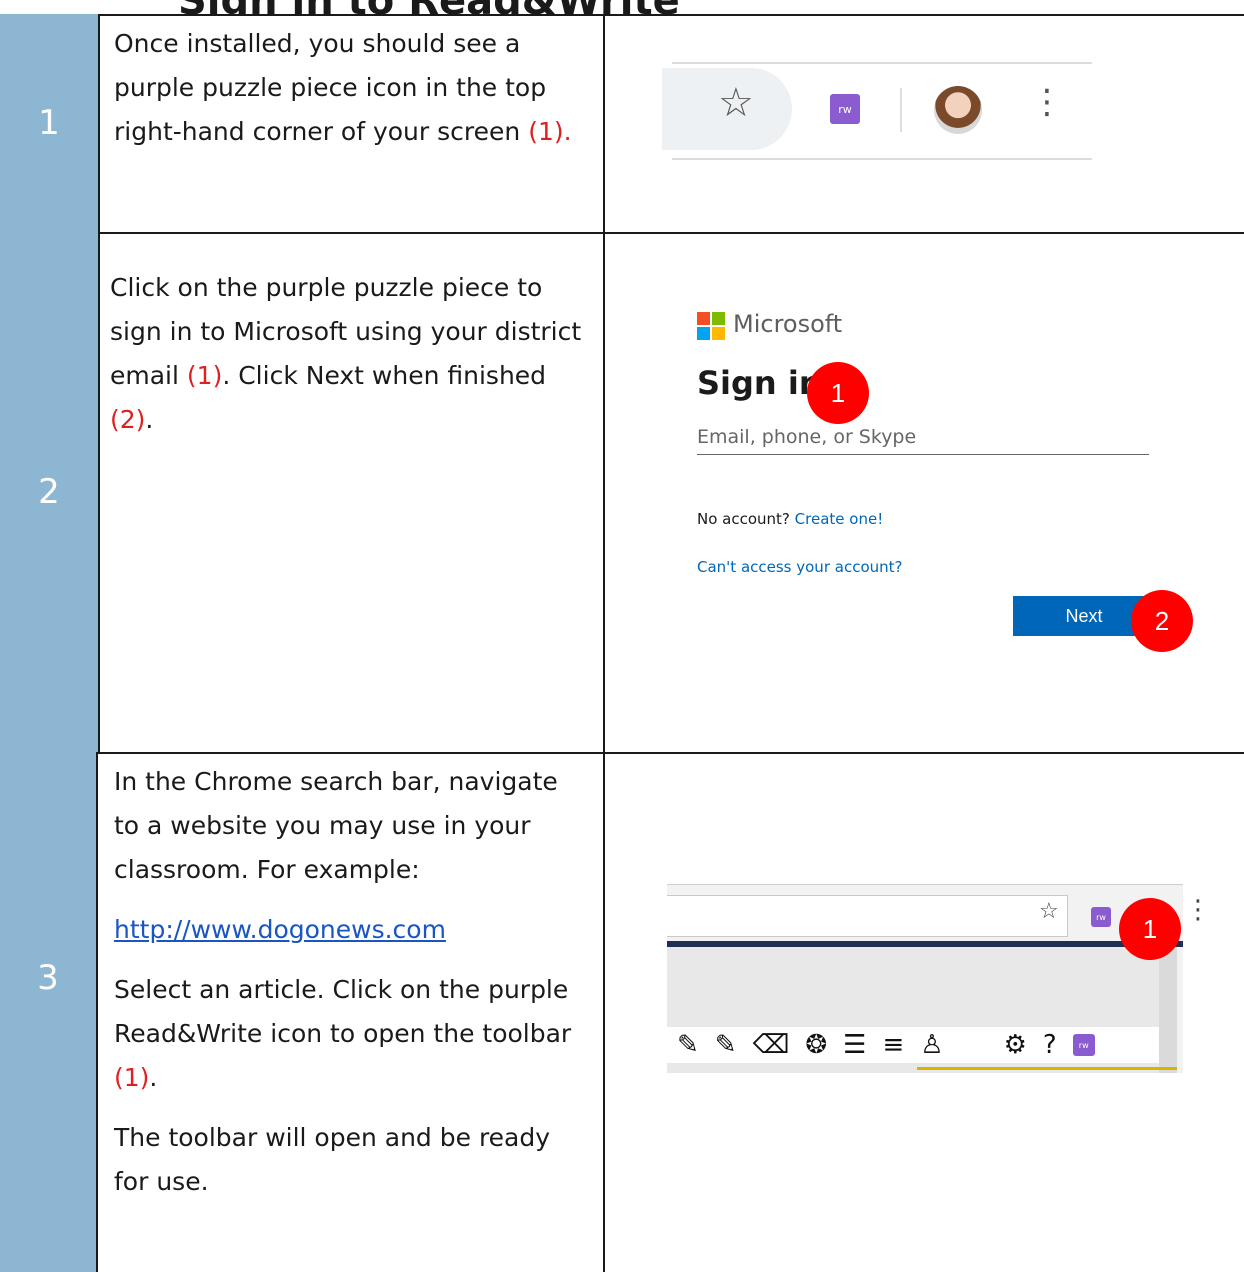  Describe the element at coordinates (901, 110) in the screenshot. I see `toolbar-divider` at that location.